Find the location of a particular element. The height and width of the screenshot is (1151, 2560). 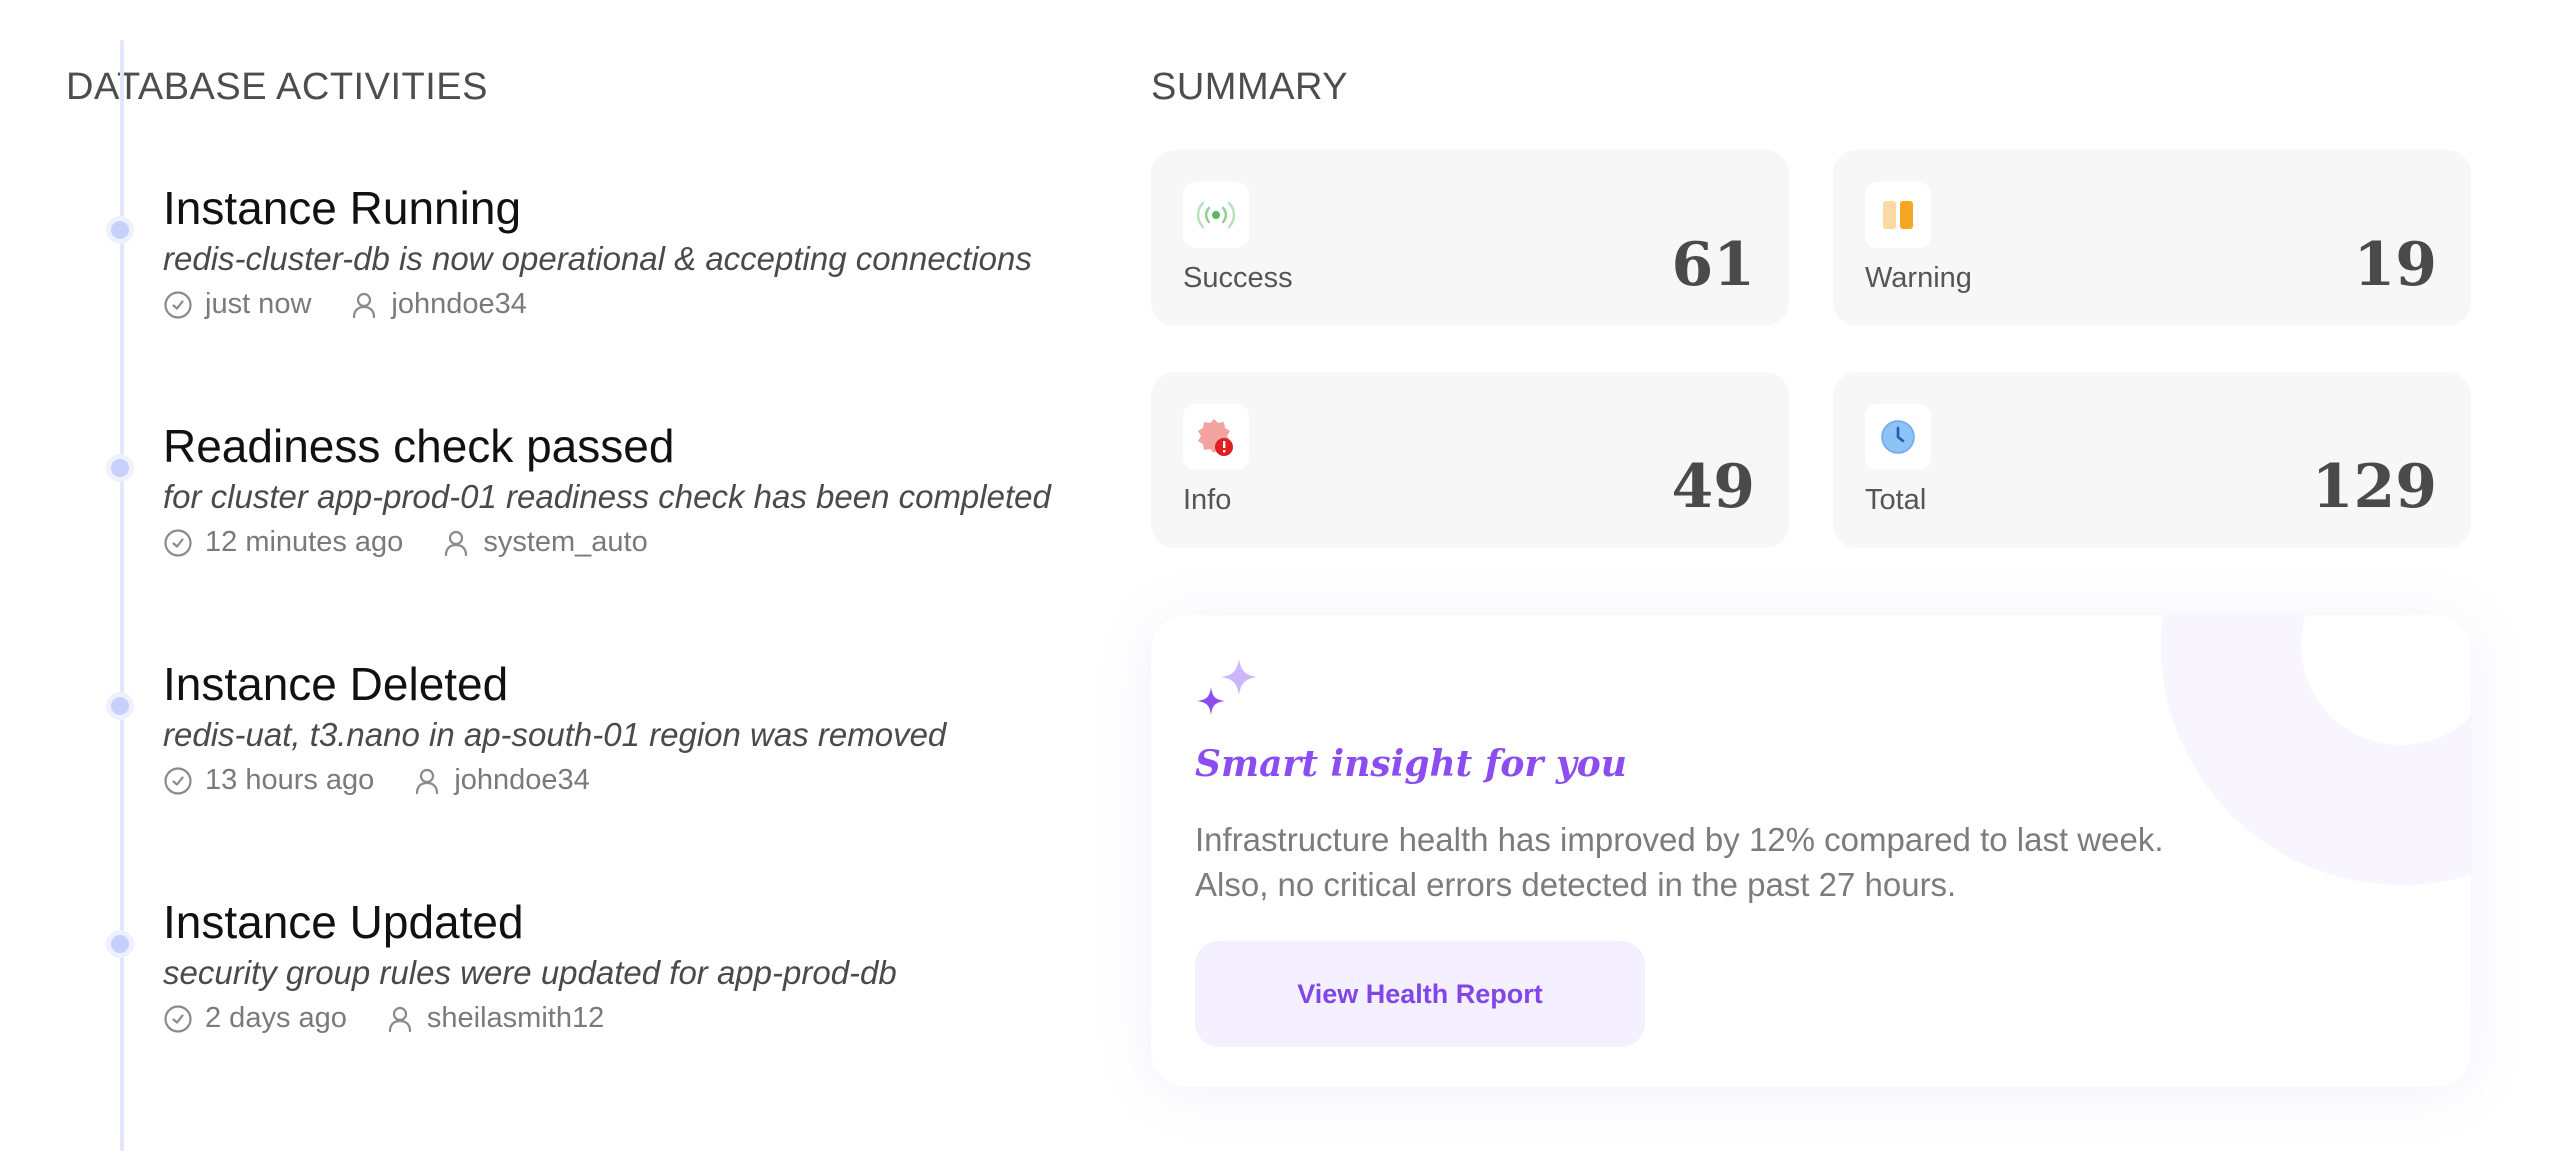

activity-user-text: system_auto is located at coordinates (565, 542).